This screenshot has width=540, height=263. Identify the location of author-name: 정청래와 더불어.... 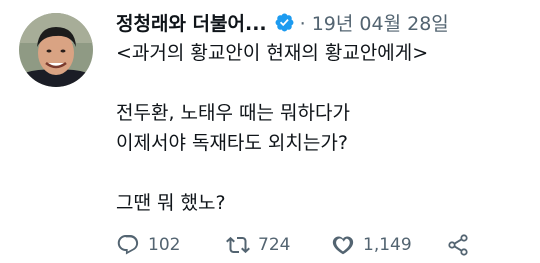
(191, 22).